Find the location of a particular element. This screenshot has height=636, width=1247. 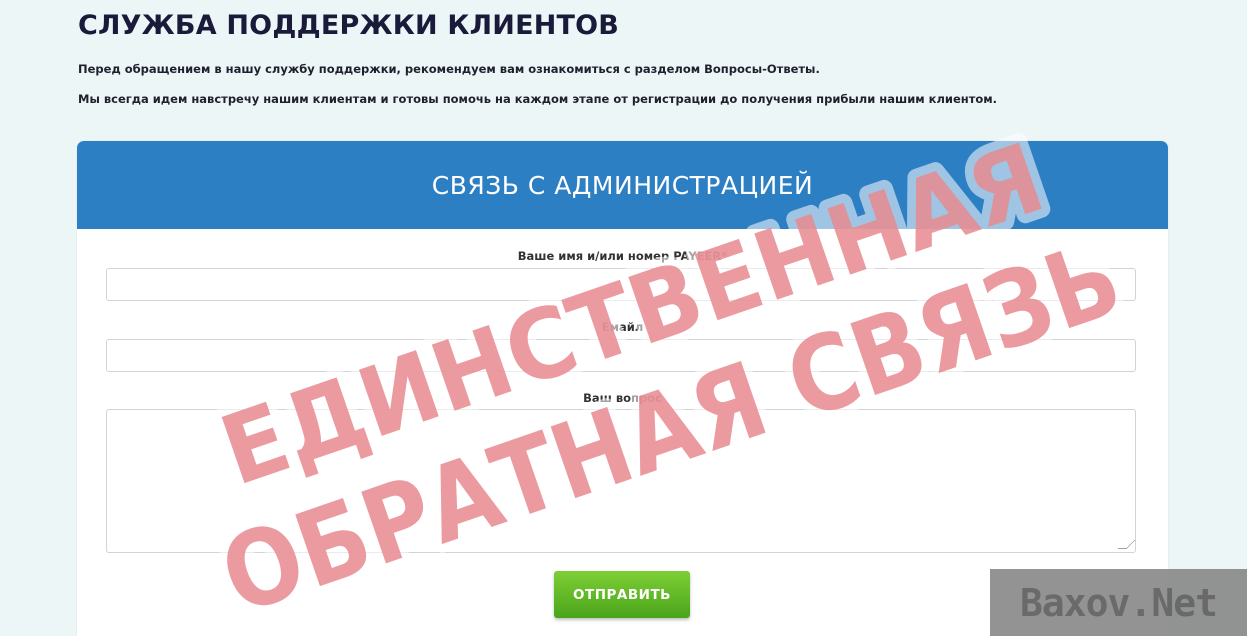

site-watermark-text: Baxov.Net is located at coordinates (1119, 602).